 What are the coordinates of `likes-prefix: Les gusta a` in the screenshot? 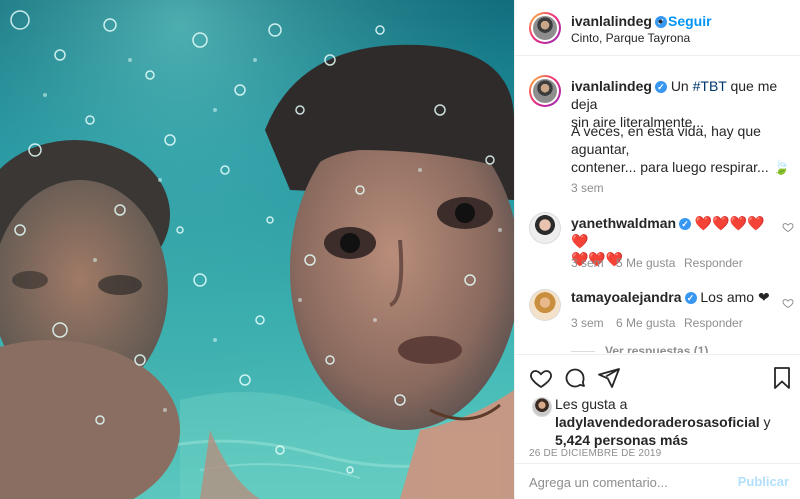 It's located at (591, 404).